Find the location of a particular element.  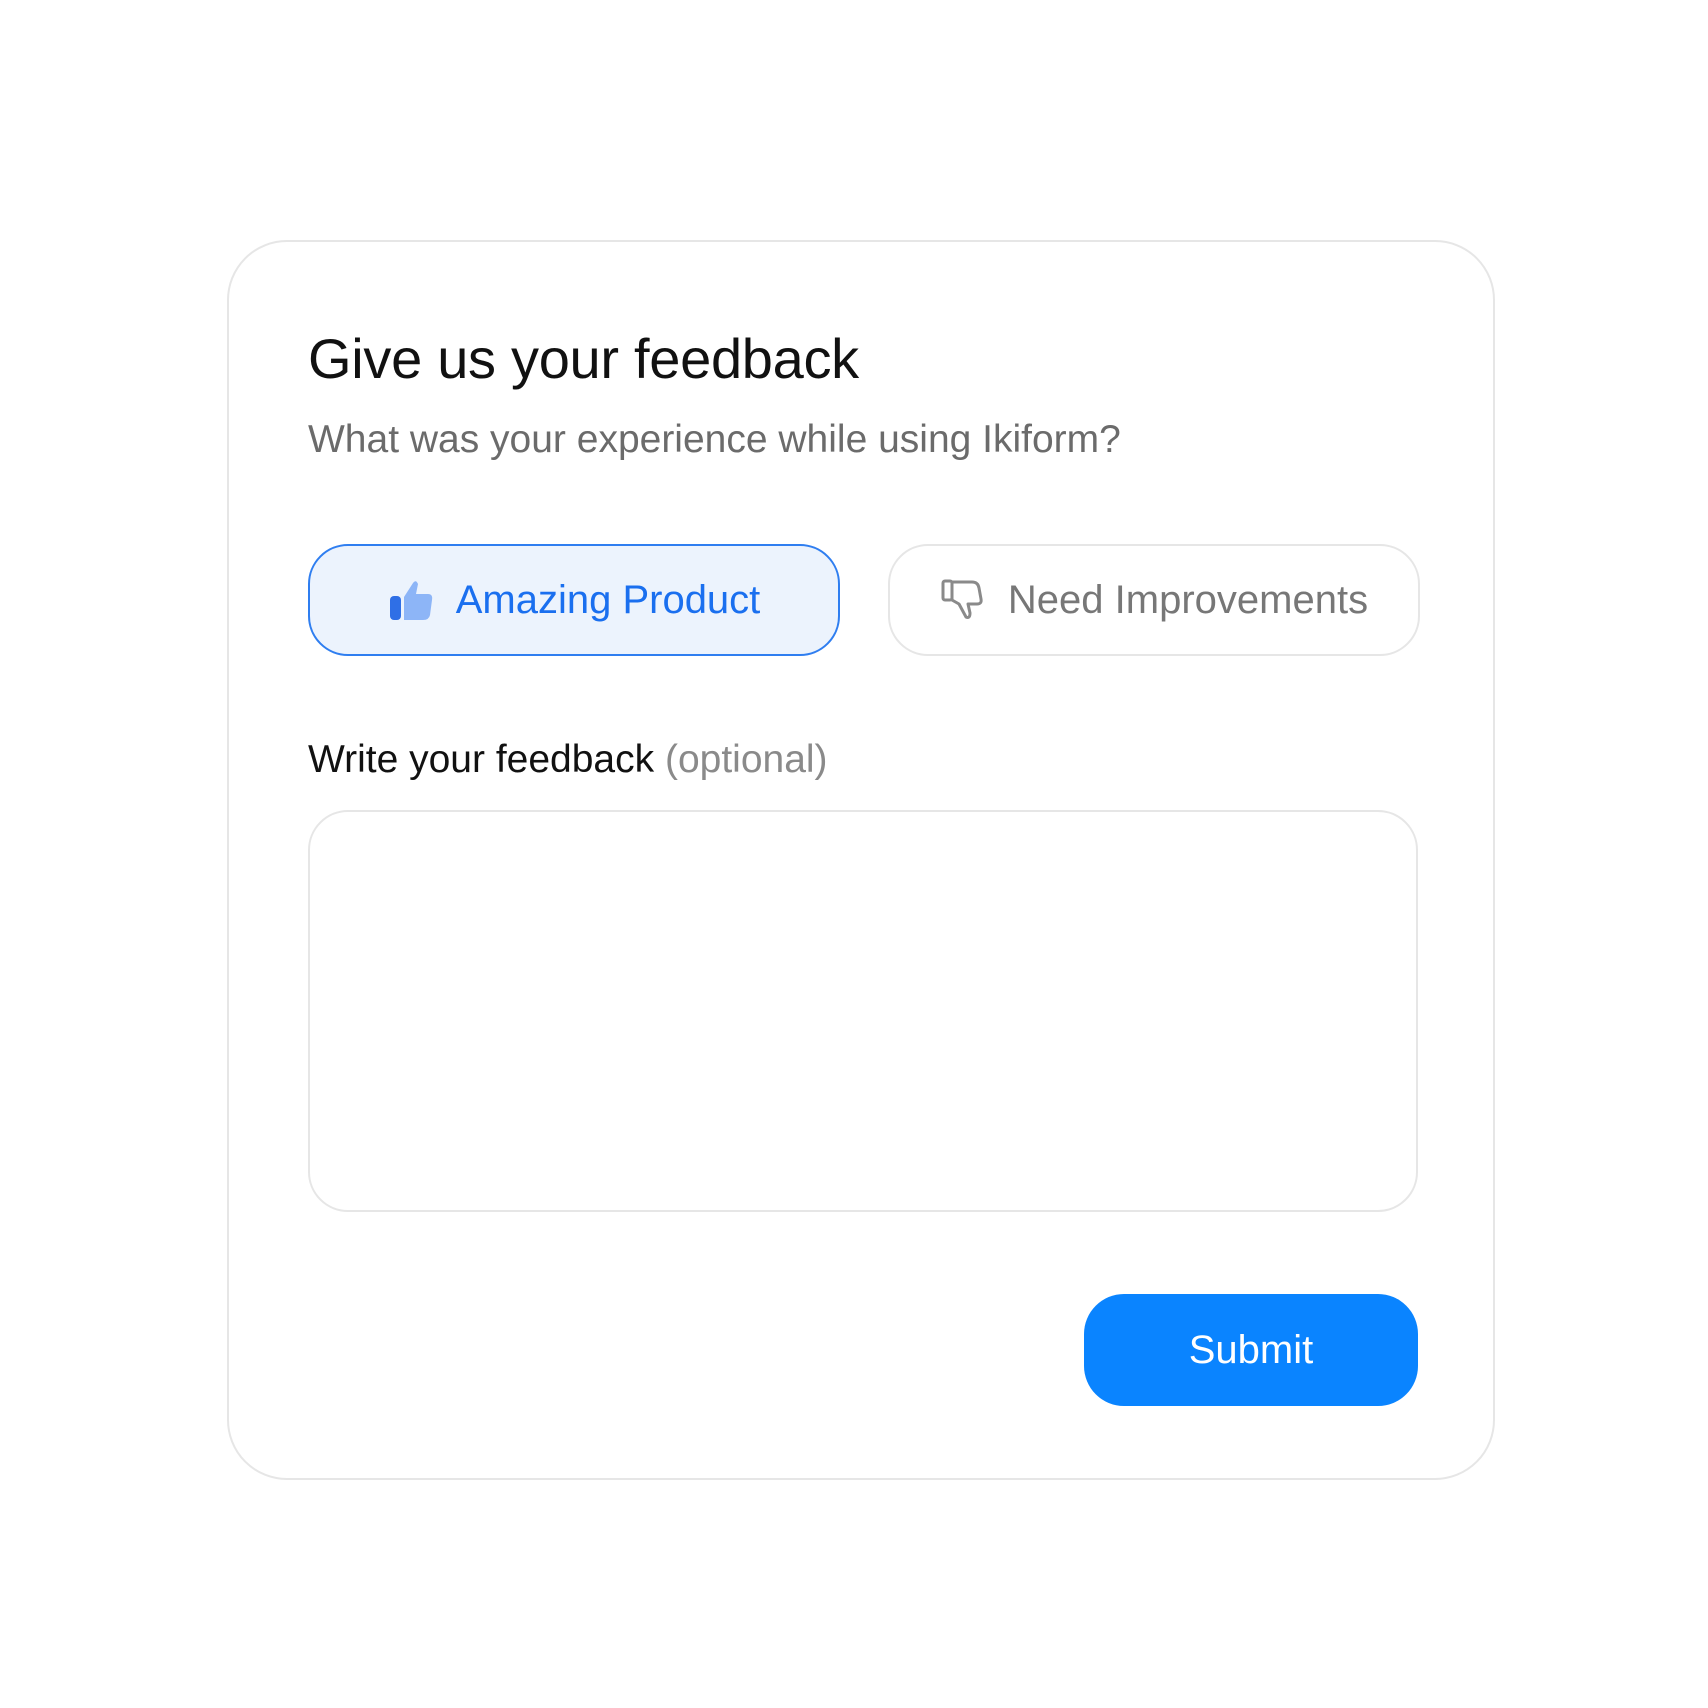

amazing-product-option: Amazing Product is located at coordinates (574, 600).